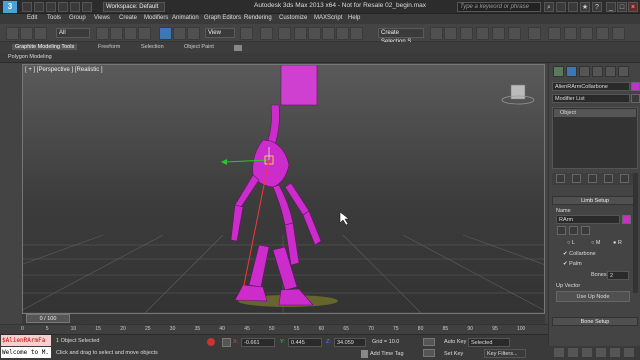 This screenshot has width=640, height=360. I want to click on z-coordinate-field: 34.059, so click(350, 342).